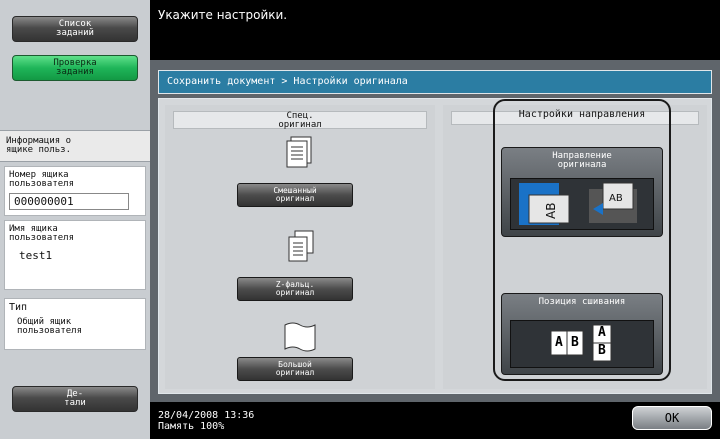 Image resolution: width=720 pixels, height=439 pixels. I want to click on original-direction-label-2: оригинала, so click(582, 165).